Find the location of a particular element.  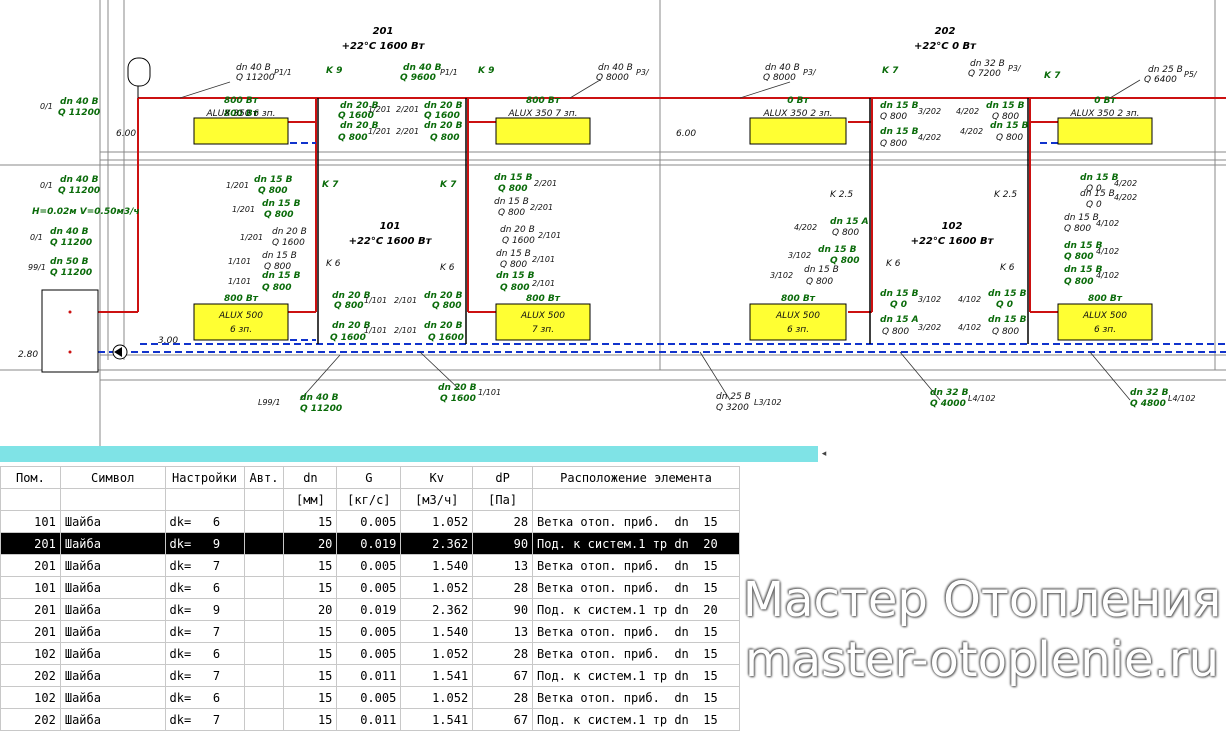

column-header: G is located at coordinates (369, 477).